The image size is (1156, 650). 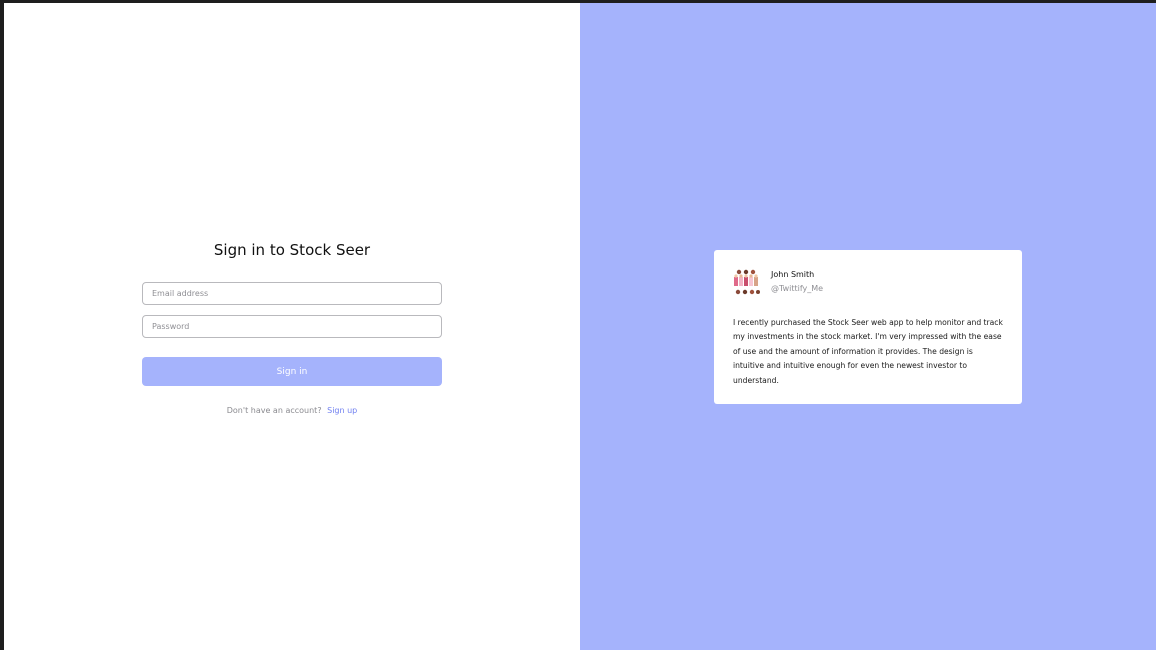 What do you see at coordinates (797, 288) in the screenshot?
I see `author-handle: @Twittify_Me` at bounding box center [797, 288].